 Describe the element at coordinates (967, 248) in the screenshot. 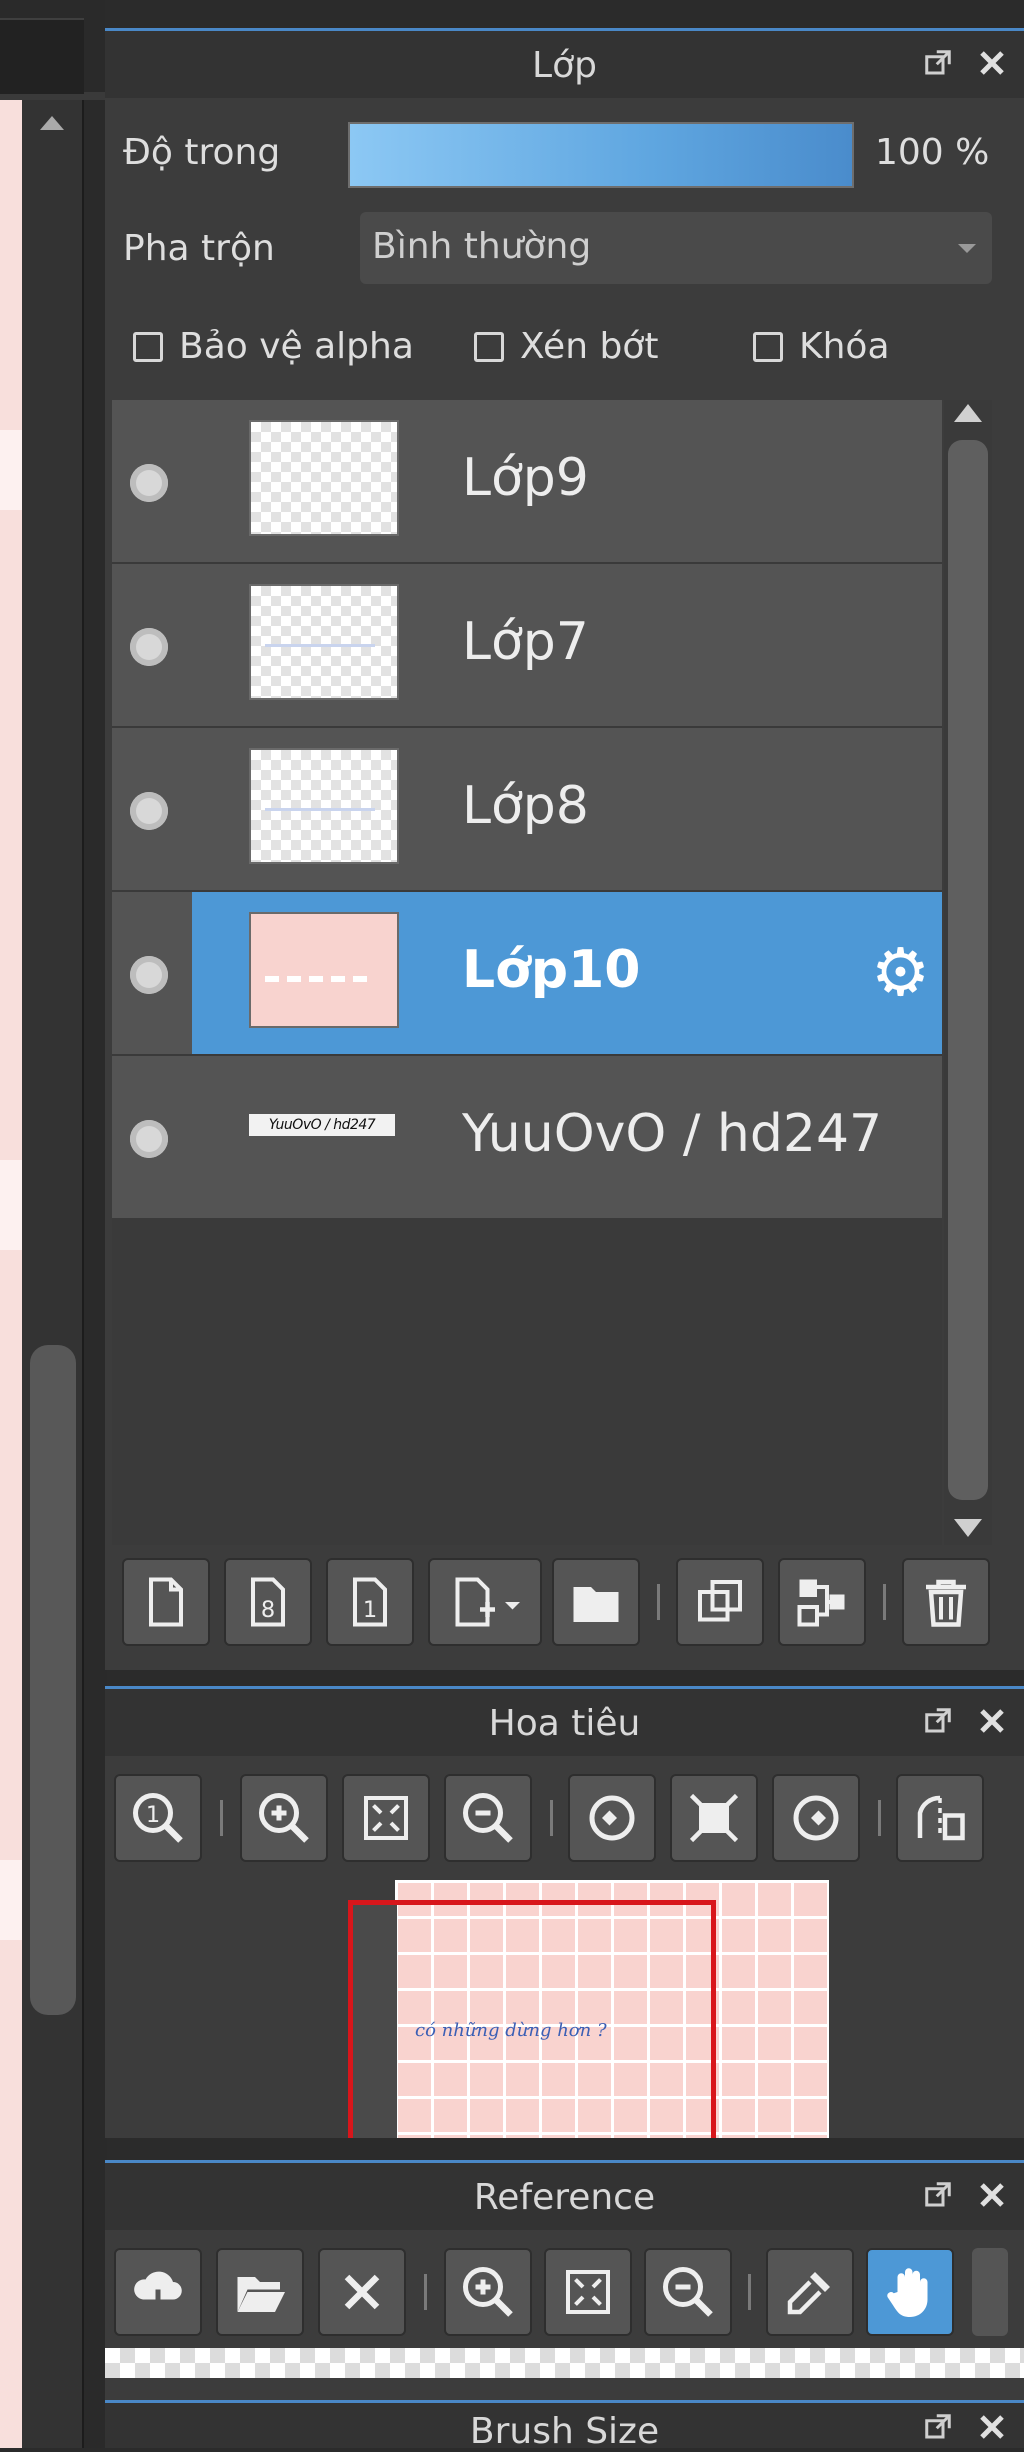

I see `chevron-down-icon` at that location.